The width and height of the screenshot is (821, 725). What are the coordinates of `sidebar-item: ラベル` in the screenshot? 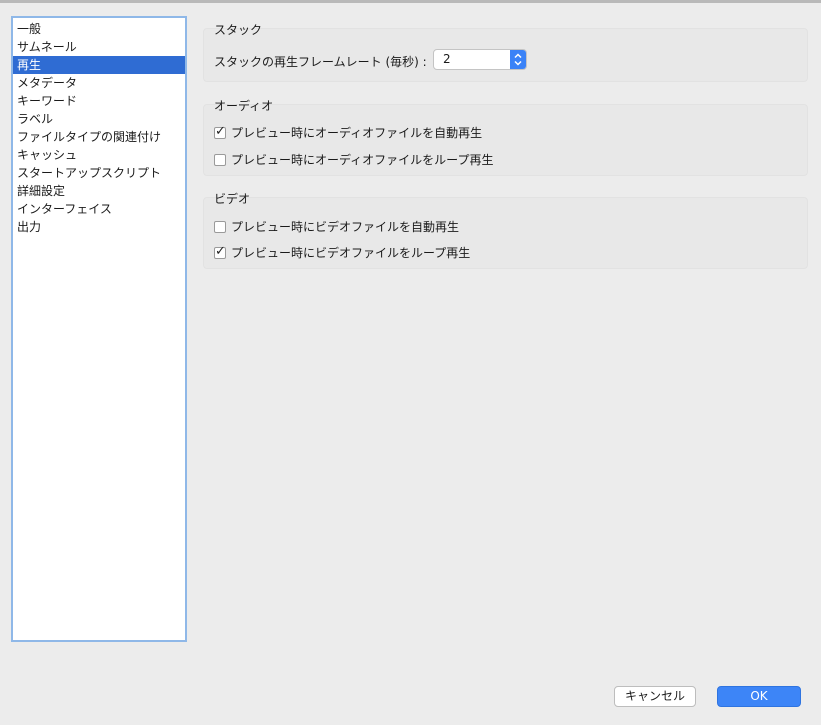 It's located at (99, 119).